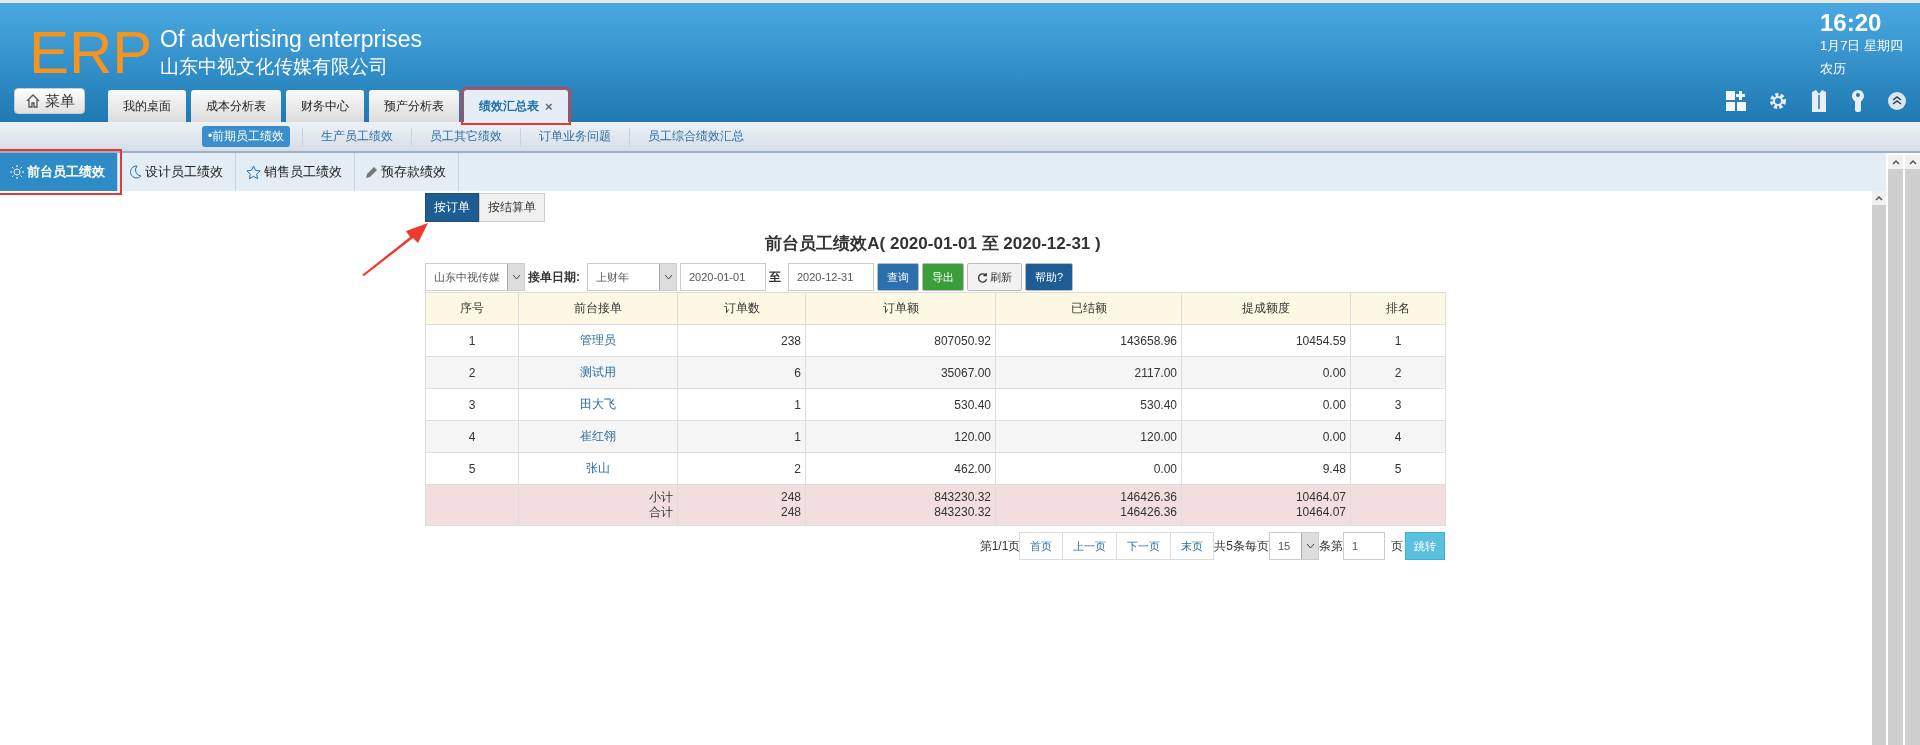 Image resolution: width=1920 pixels, height=745 pixels. Describe the element at coordinates (598, 340) in the screenshot. I see `employee-link: 管理员` at that location.